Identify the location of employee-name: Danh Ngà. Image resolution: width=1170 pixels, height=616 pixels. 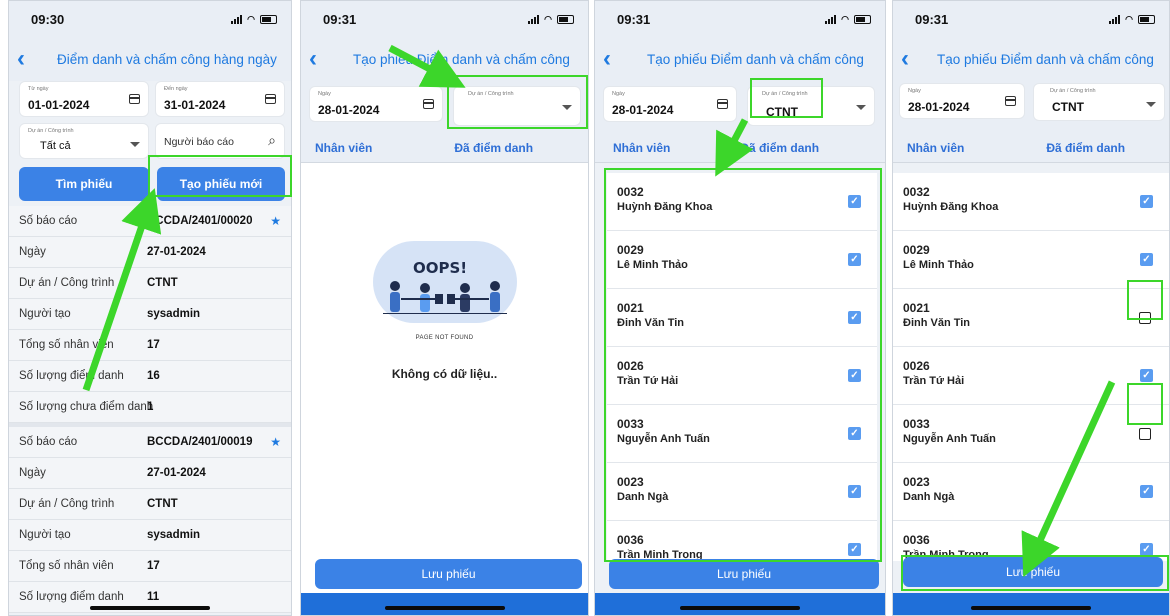
(929, 497).